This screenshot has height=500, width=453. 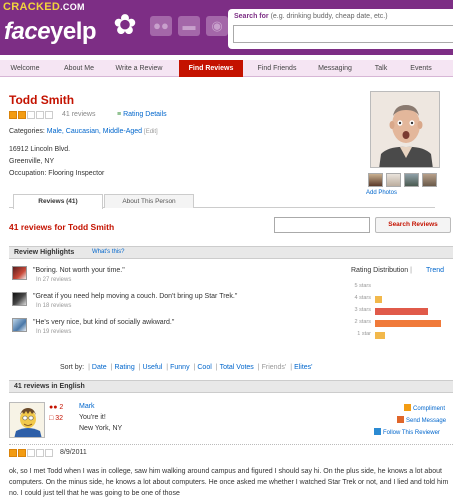 What do you see at coordinates (151, 132) in the screenshot?
I see `edit-categories-link: [Edit]` at bounding box center [151, 132].